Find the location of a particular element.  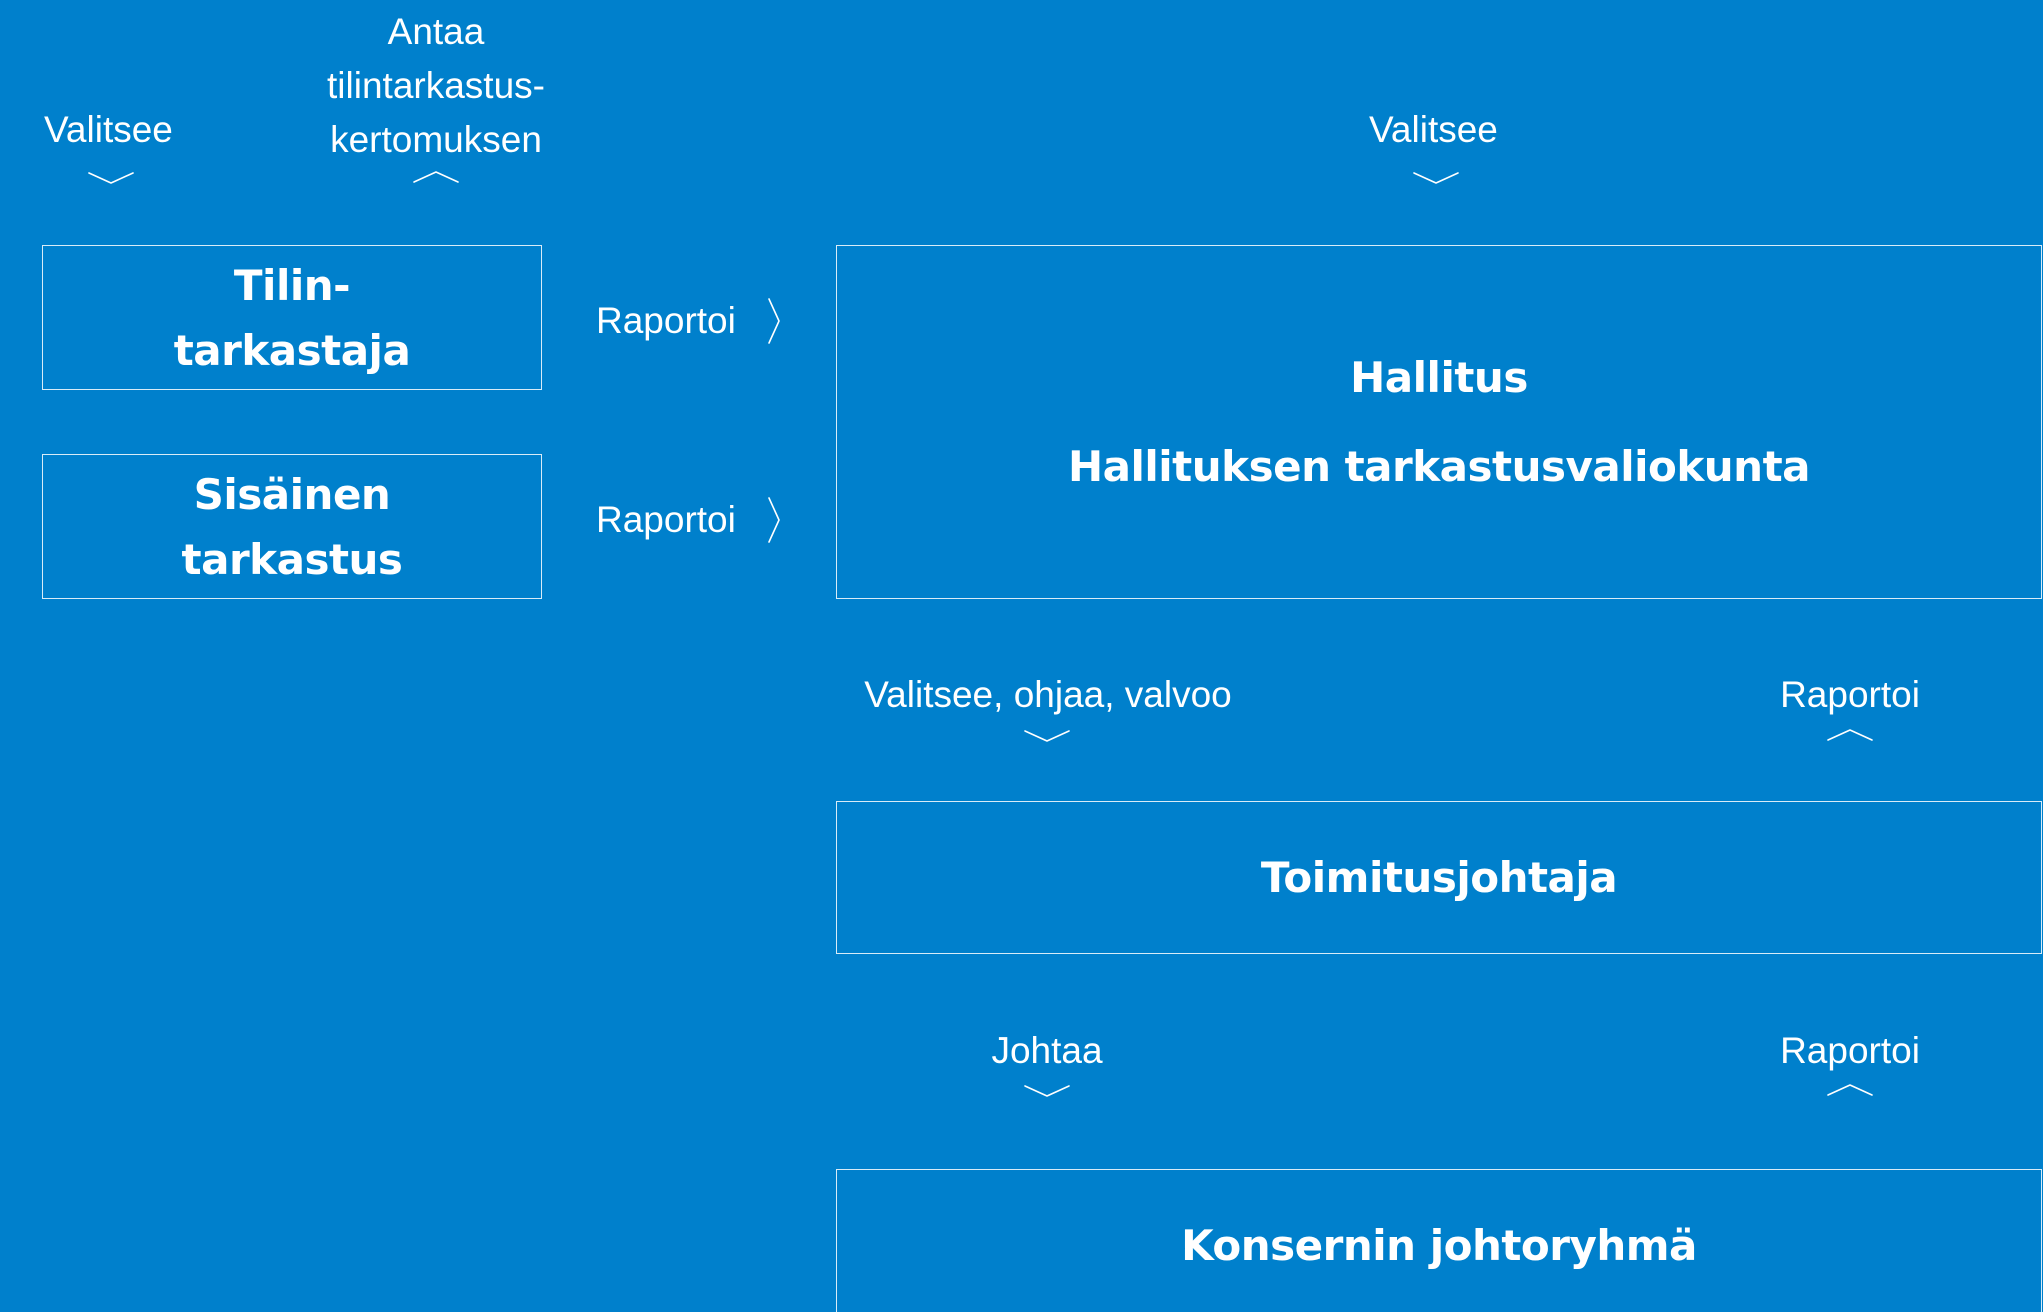

internal-audit-title-line-2: tarkastus is located at coordinates (292, 559).